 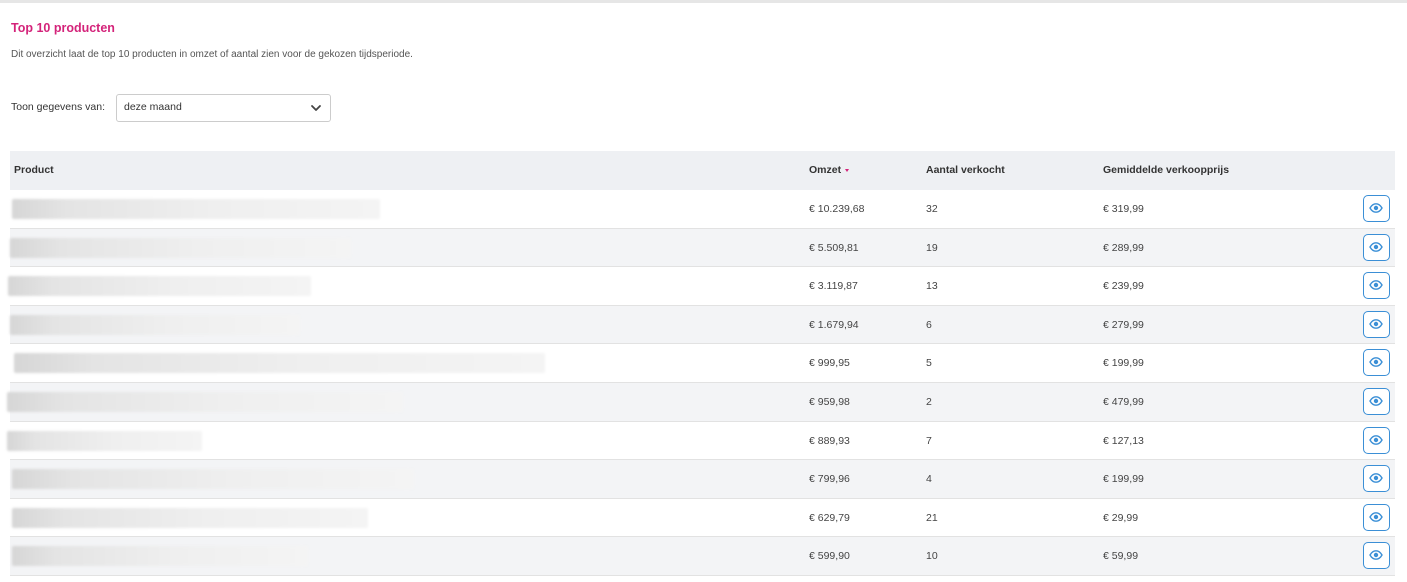 What do you see at coordinates (834, 324) in the screenshot?
I see `cell-omzet: € 1.679,94` at bounding box center [834, 324].